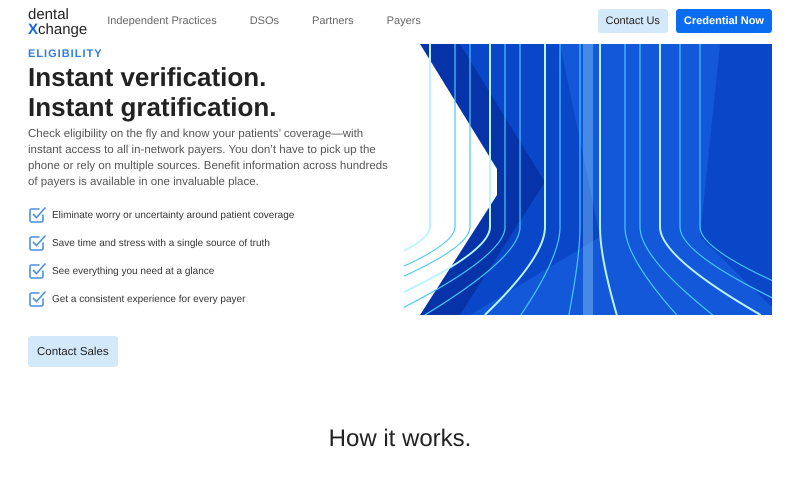  What do you see at coordinates (66, 54) in the screenshot?
I see `section-eyebrow: ELIGIBILITY` at bounding box center [66, 54].